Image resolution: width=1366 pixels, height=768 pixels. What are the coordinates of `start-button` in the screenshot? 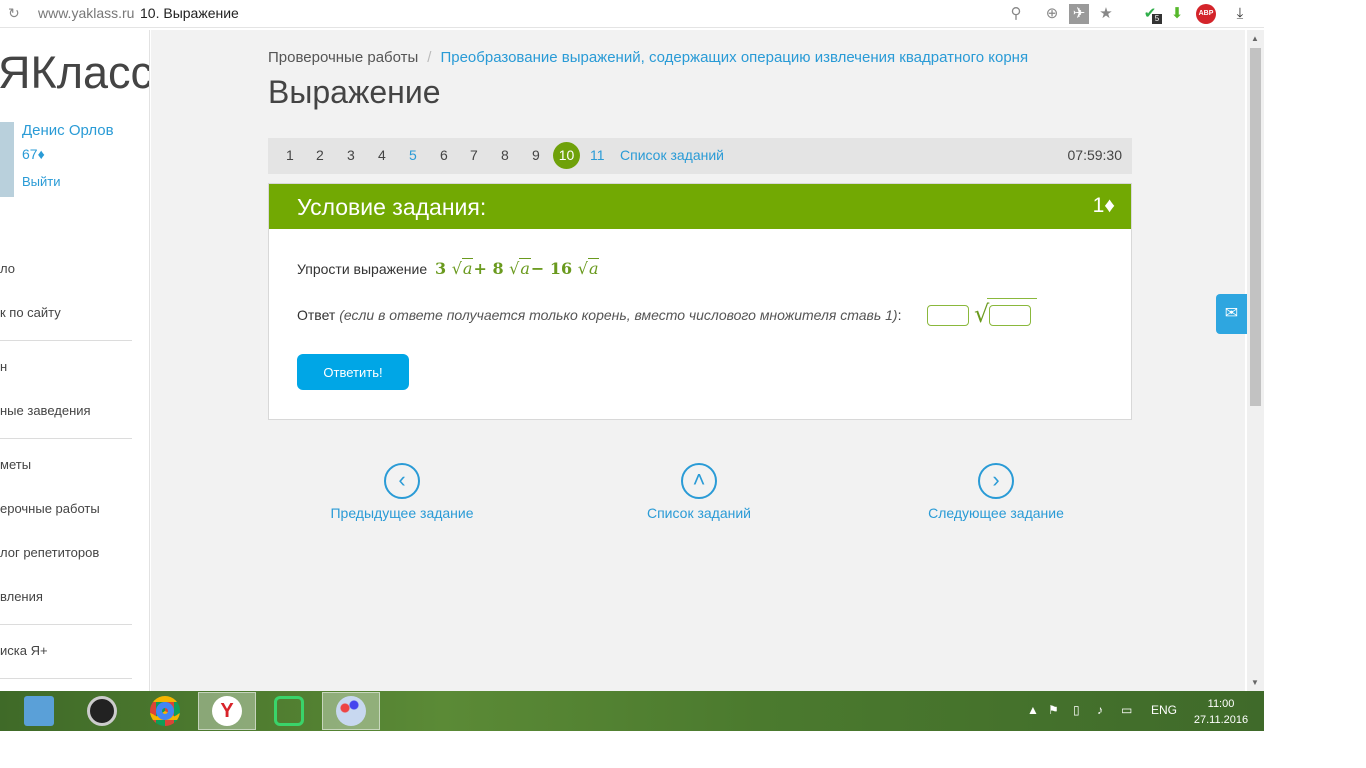 It's located at (39, 711).